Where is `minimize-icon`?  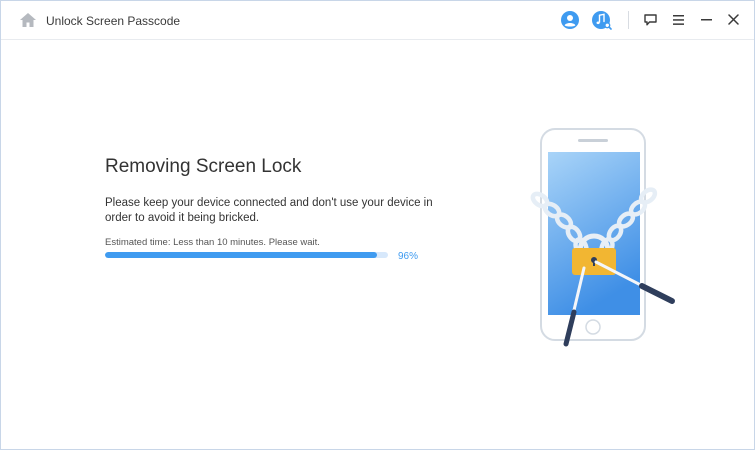 minimize-icon is located at coordinates (706, 20).